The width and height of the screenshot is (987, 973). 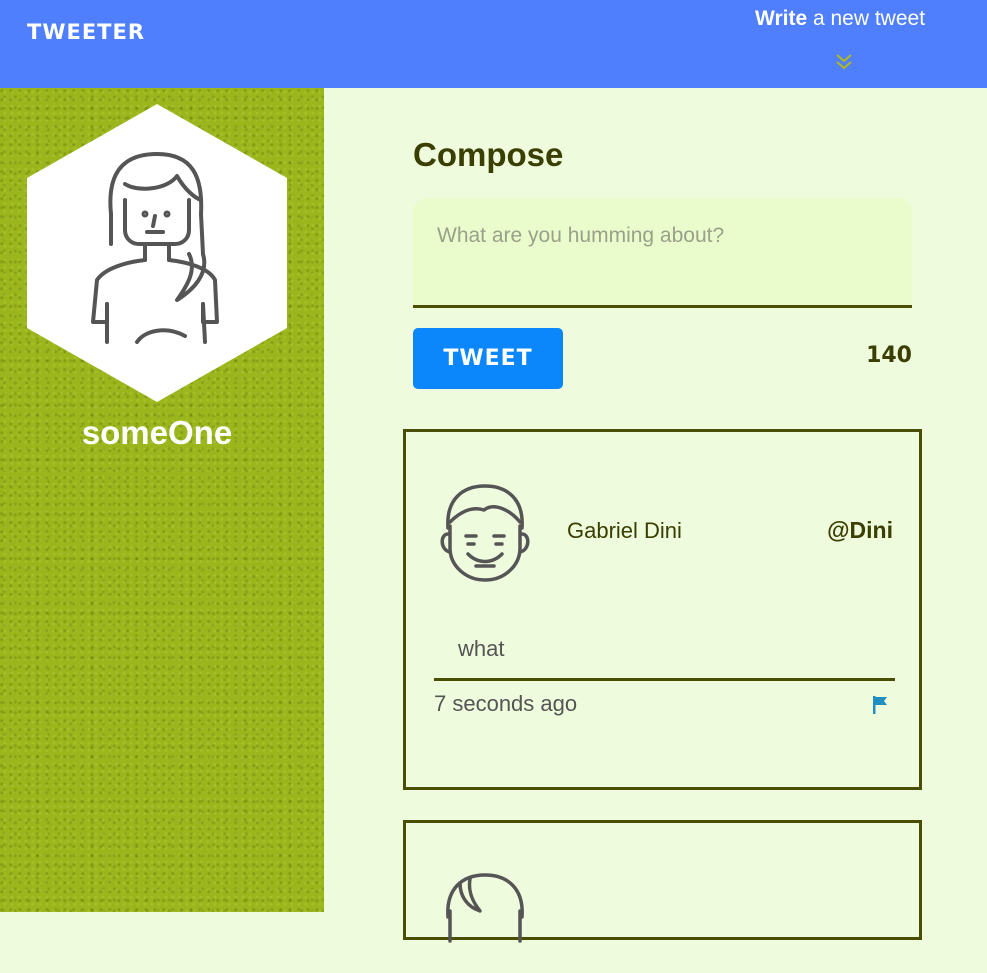 What do you see at coordinates (866, 18) in the screenshot?
I see `write-rest-text: a new tweet` at bounding box center [866, 18].